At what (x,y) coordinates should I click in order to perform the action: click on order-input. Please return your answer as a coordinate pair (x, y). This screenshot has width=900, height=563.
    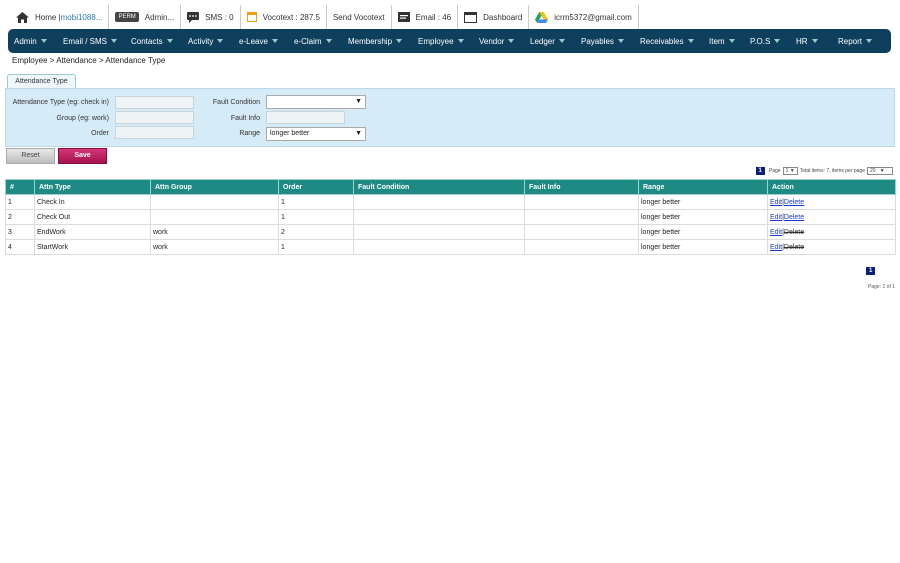
    Looking at the image, I should click on (154, 132).